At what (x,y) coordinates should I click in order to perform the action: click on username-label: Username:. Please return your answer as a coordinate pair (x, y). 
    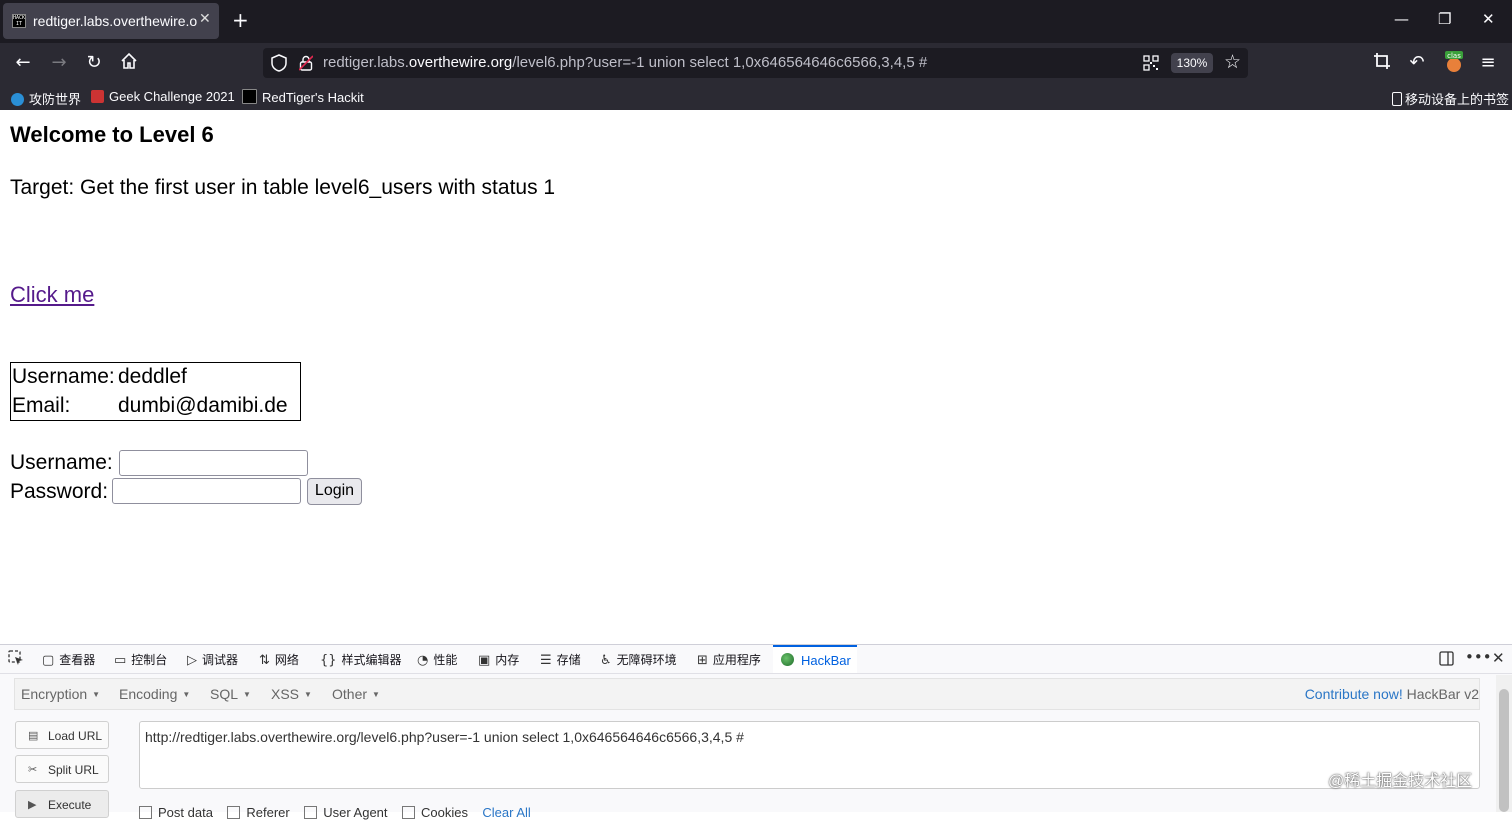
    Looking at the image, I should click on (61, 462).